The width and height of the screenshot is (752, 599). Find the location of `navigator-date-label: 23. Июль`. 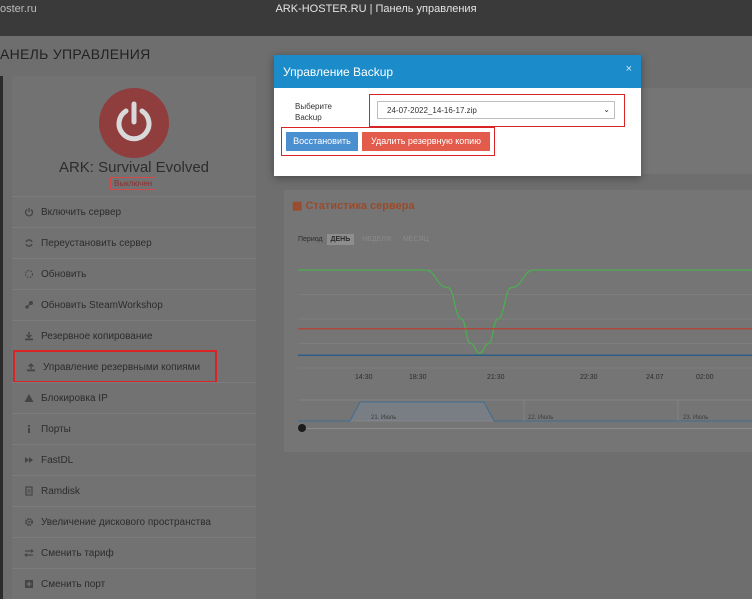

navigator-date-label: 23. Июль is located at coordinates (696, 418).